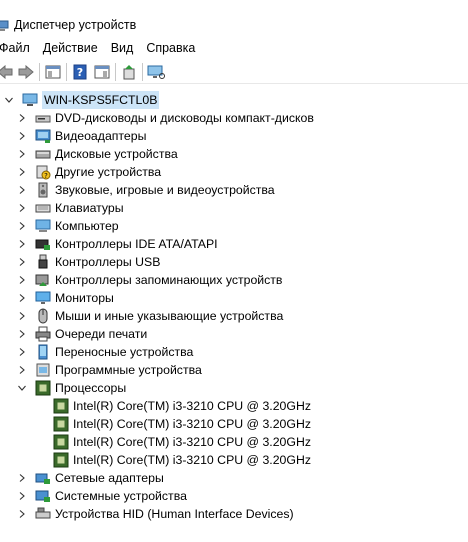  What do you see at coordinates (84, 298) in the screenshot?
I see `tree-category-label: Мониторы` at bounding box center [84, 298].